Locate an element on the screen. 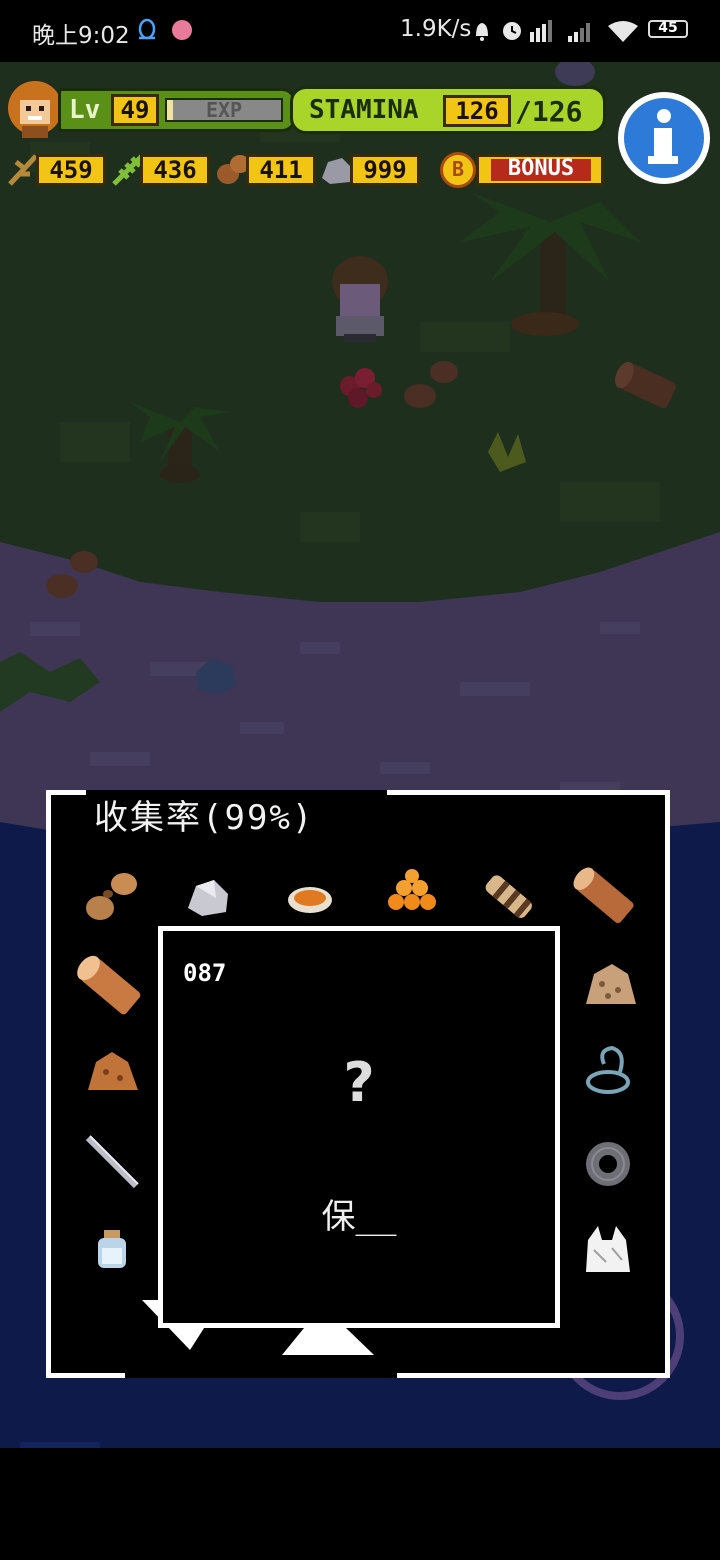 This screenshot has width=720, height=1560. leaf-count: 436 is located at coordinates (175, 170).